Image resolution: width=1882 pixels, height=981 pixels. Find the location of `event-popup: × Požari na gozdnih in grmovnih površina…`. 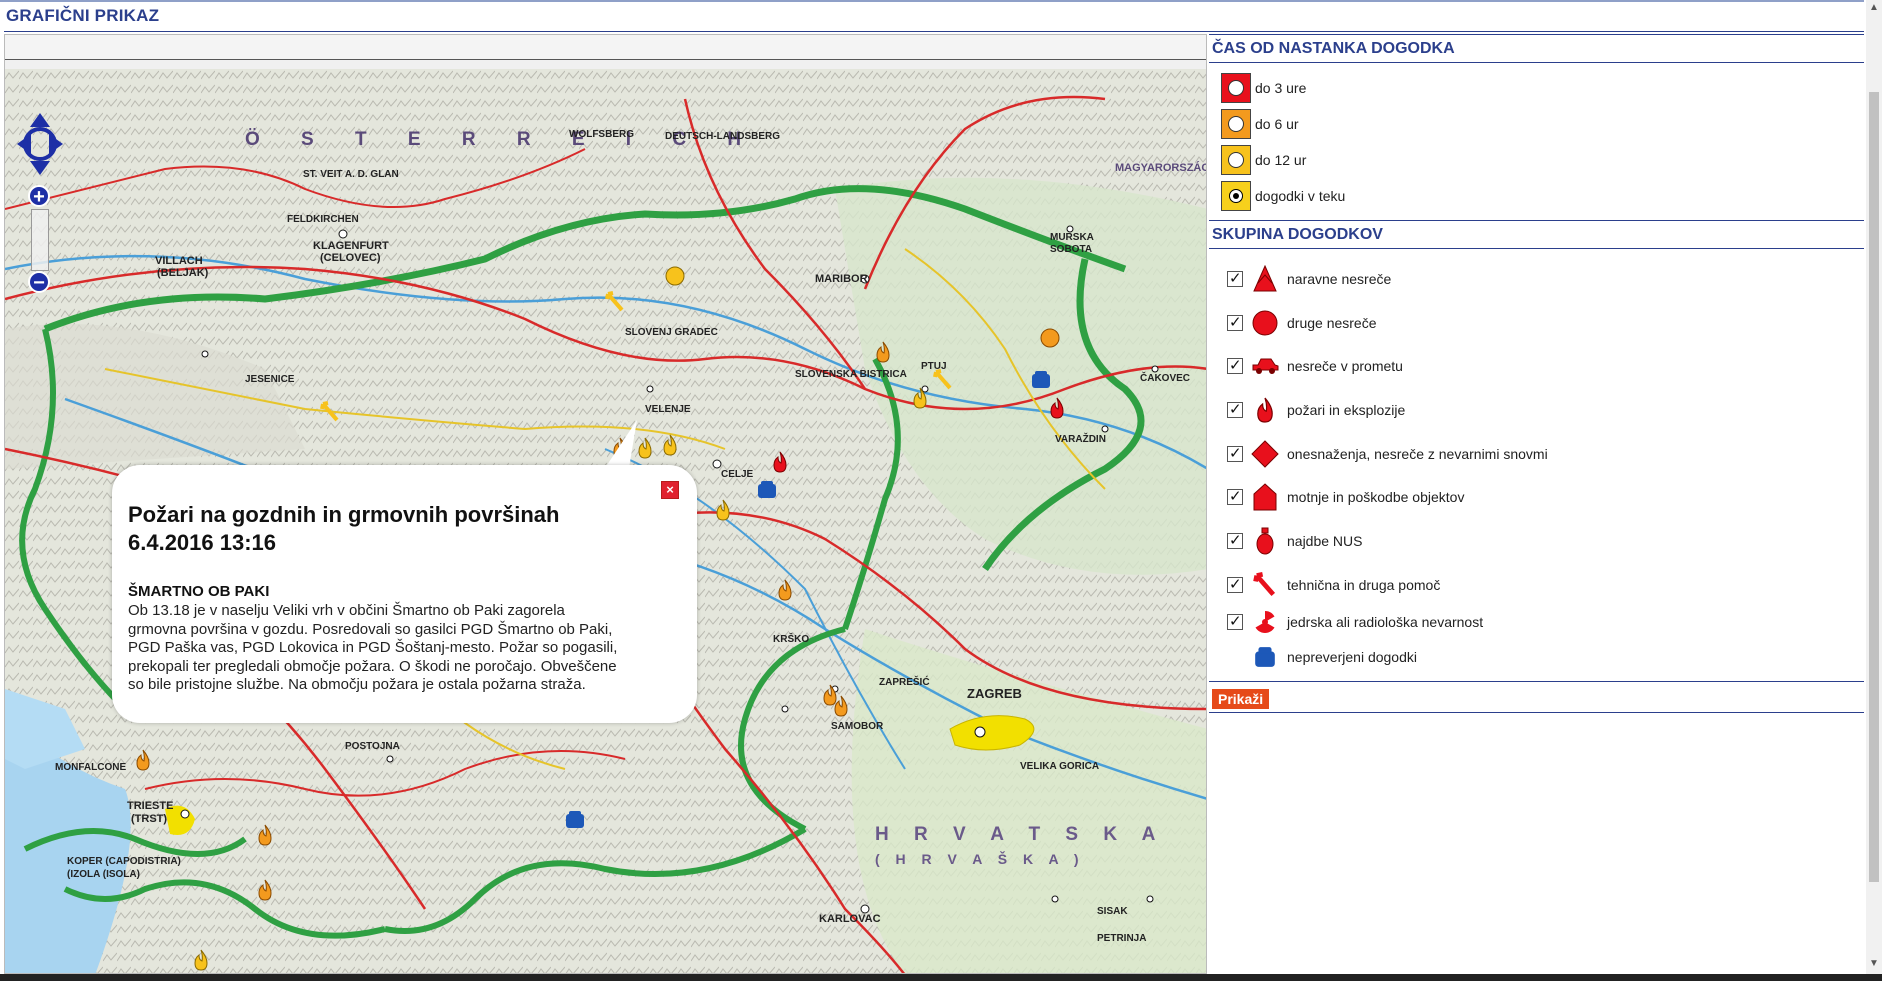

event-popup: × Požari na gozdnih in grmovnih površina… is located at coordinates (404, 594).